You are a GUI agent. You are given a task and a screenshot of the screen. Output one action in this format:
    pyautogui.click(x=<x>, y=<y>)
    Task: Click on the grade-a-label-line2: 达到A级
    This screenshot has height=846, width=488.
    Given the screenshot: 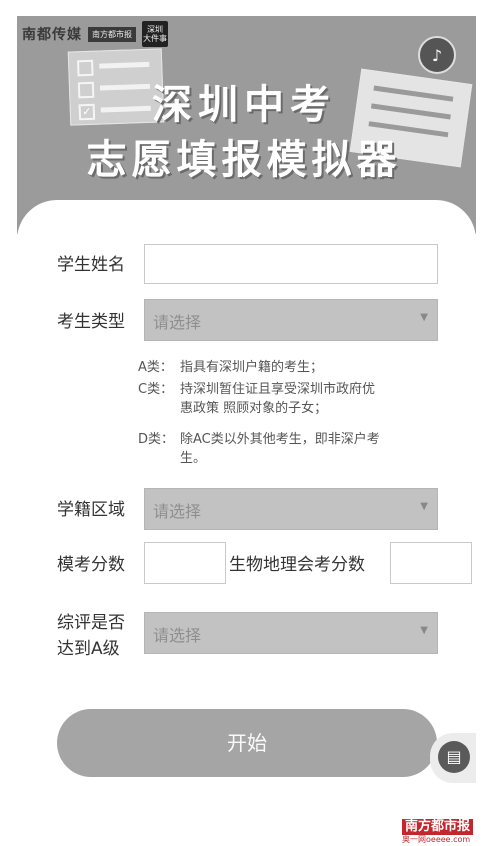 What is the action you would take?
    pyautogui.click(x=88, y=649)
    